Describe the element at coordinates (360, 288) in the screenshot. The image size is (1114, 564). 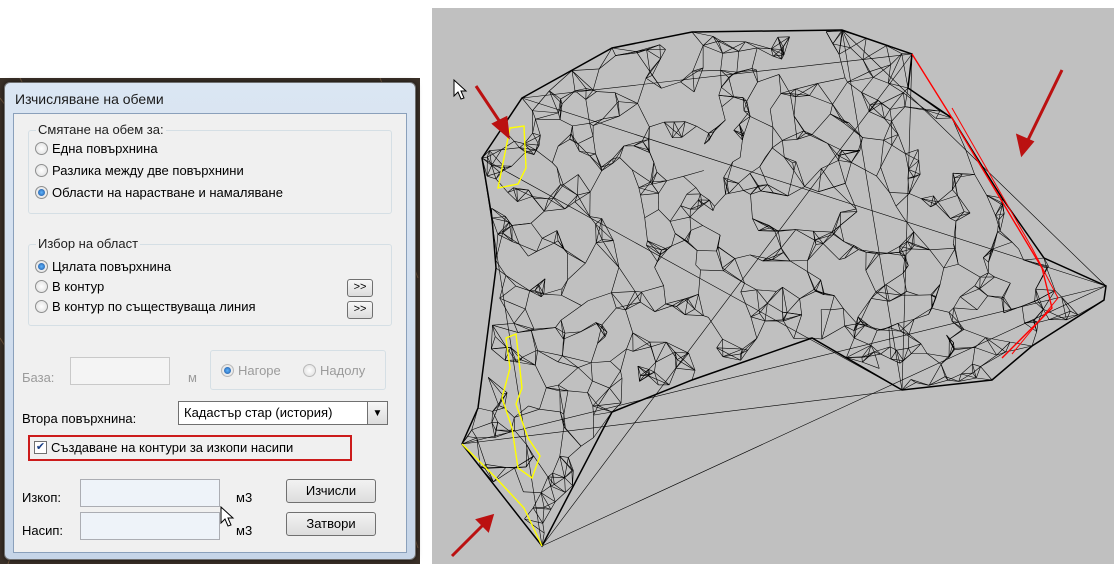
I see `contour-browse-button: >>` at that location.